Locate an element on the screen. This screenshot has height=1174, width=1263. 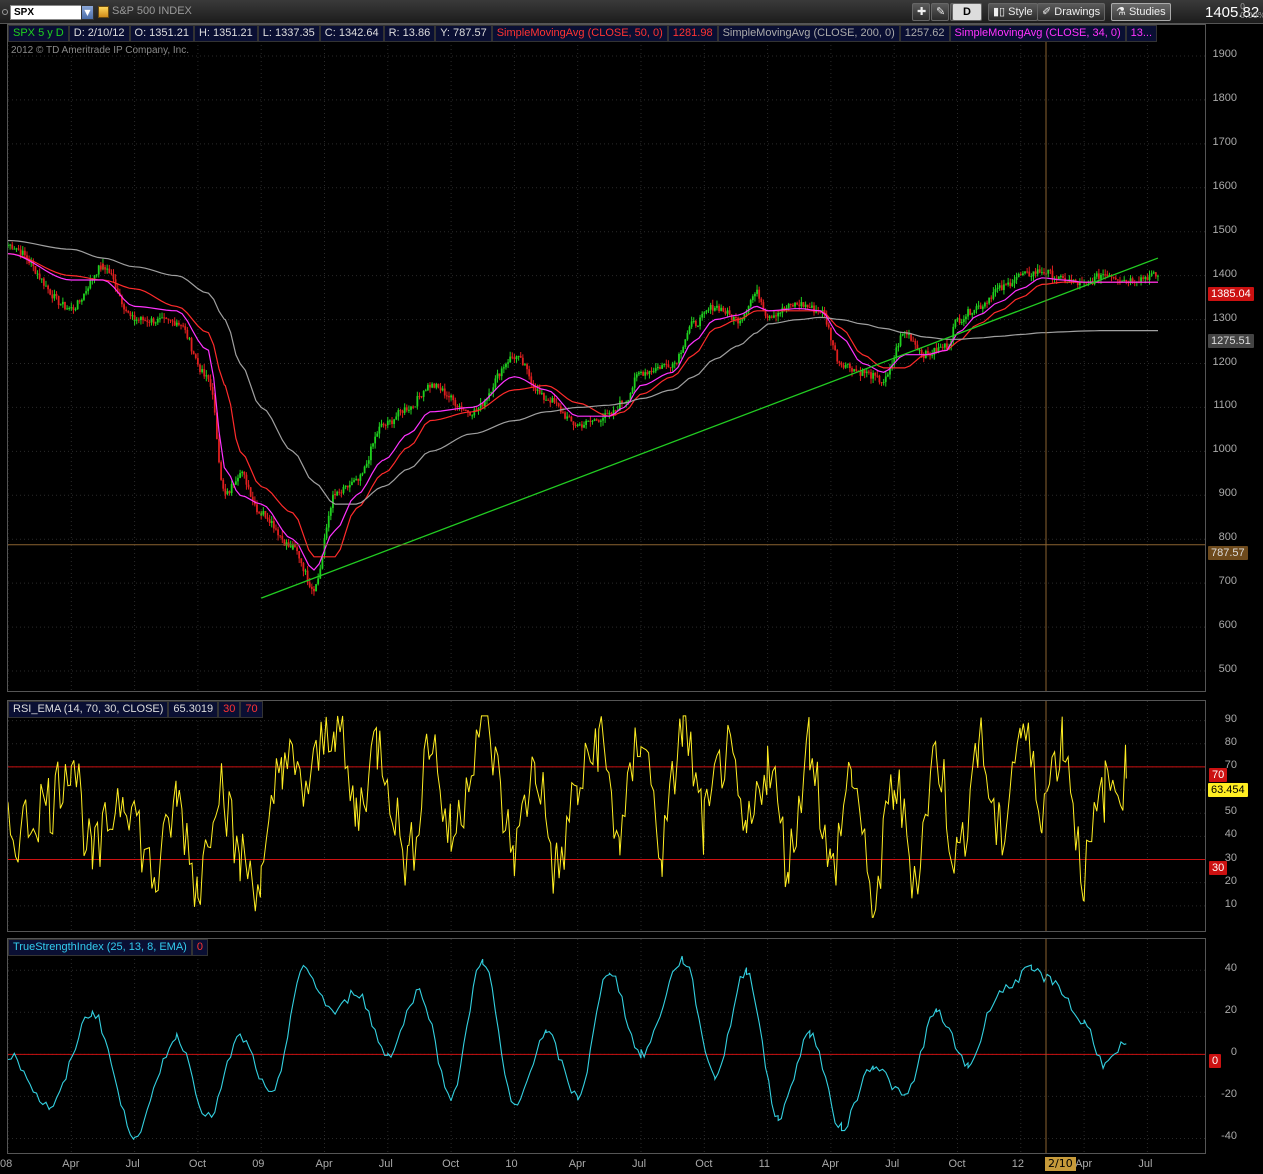
x-tick-label: 10 is located at coordinates (511, 1164).